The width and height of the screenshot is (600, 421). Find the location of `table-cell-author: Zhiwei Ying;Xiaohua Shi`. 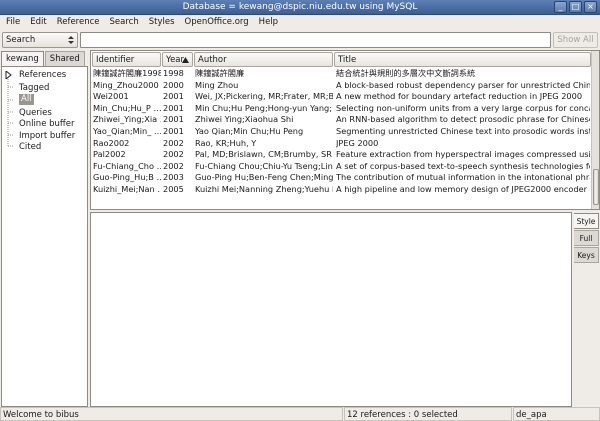

table-cell-author: Zhiwei Ying;Xiaohua Shi is located at coordinates (244, 119).